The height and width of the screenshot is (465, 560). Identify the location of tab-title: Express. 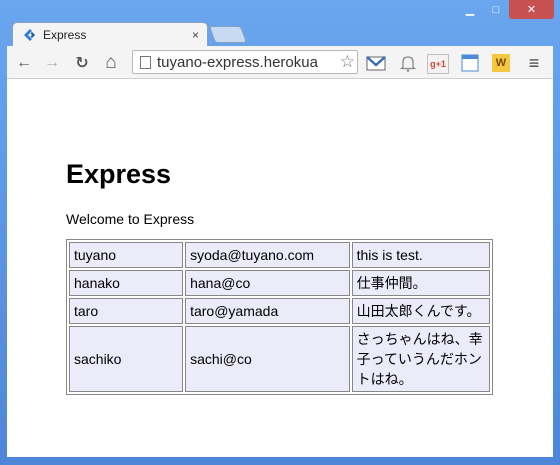
(65, 35).